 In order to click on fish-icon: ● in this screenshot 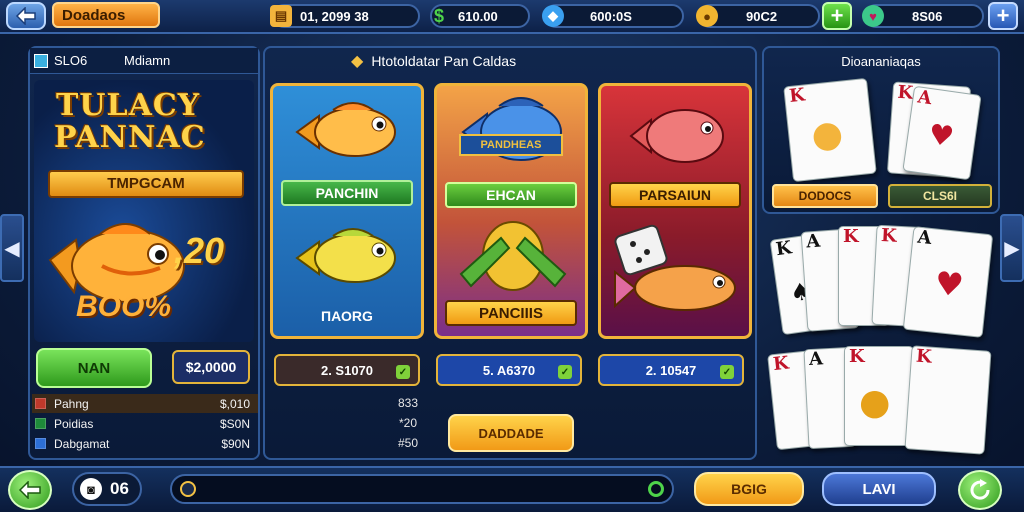, I will do `click(827, 134)`.